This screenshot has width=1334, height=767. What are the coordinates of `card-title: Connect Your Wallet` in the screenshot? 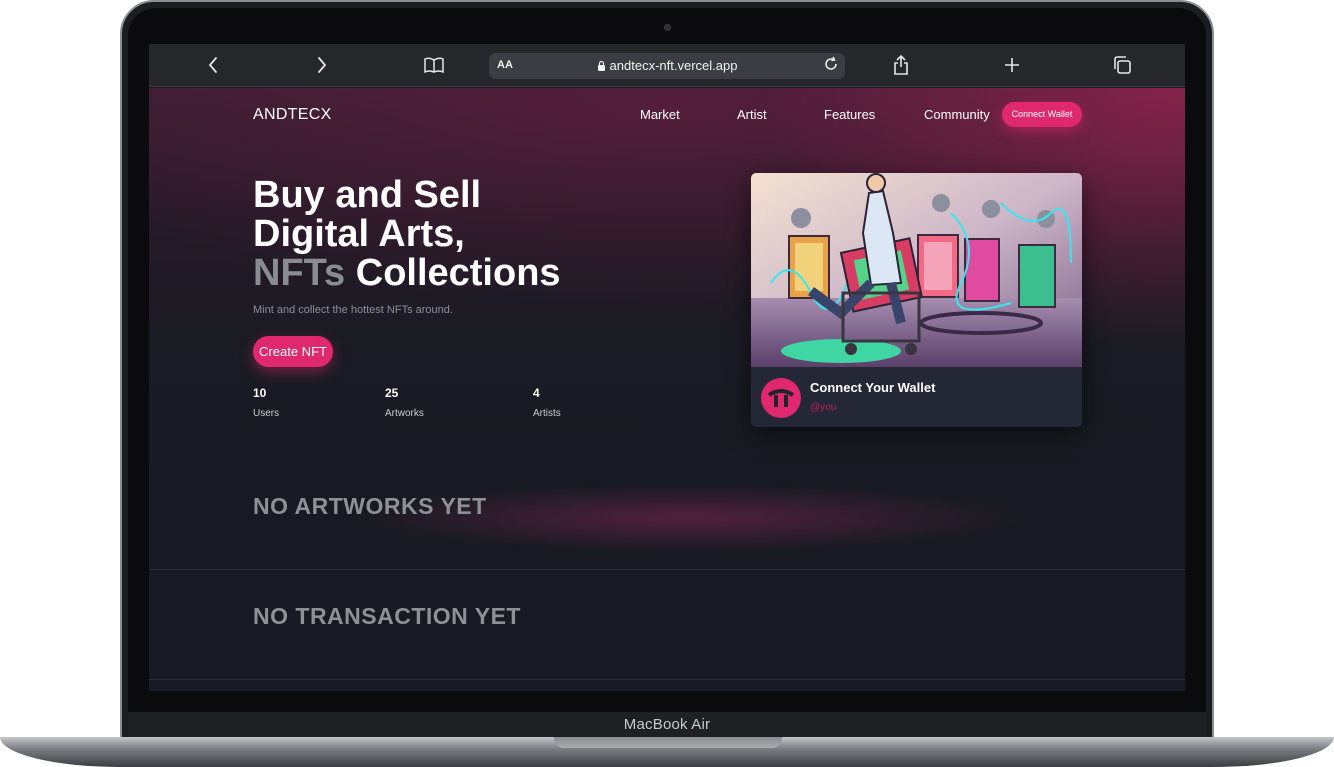 It's located at (873, 387).